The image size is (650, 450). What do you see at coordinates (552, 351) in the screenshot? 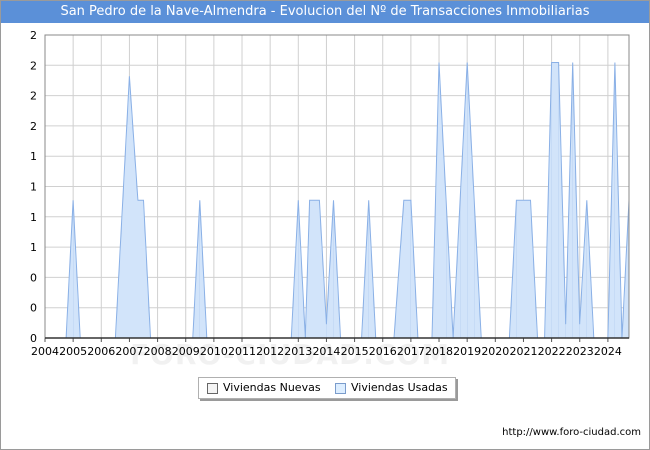
I see `x-tick-label: 2022` at bounding box center [552, 351].